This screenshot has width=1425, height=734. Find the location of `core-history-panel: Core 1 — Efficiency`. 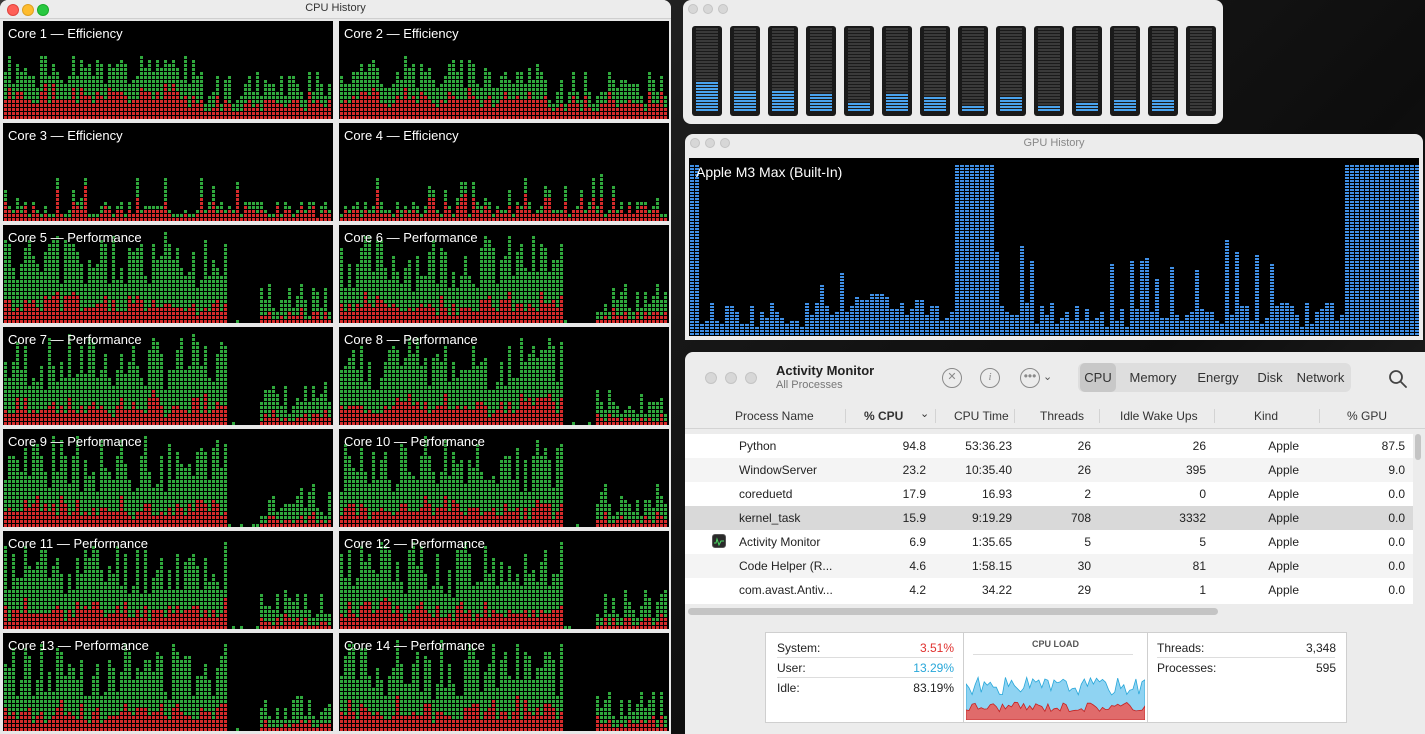

core-history-panel: Core 1 — Efficiency is located at coordinates (168, 70).